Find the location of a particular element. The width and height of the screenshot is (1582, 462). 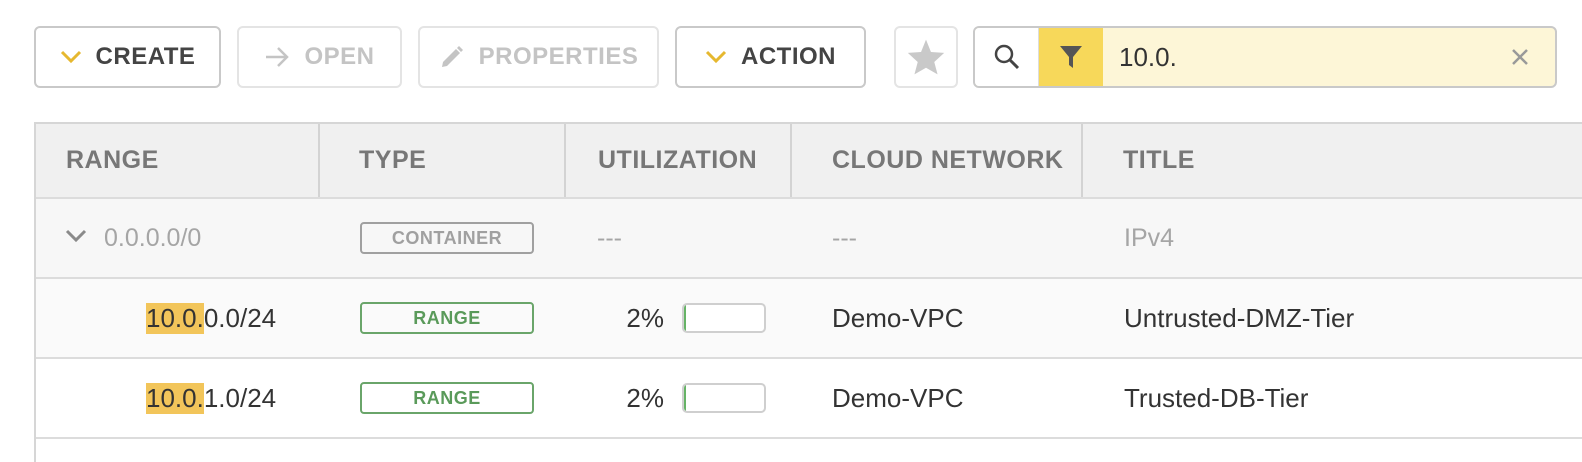

action-button: ACTION is located at coordinates (770, 57).